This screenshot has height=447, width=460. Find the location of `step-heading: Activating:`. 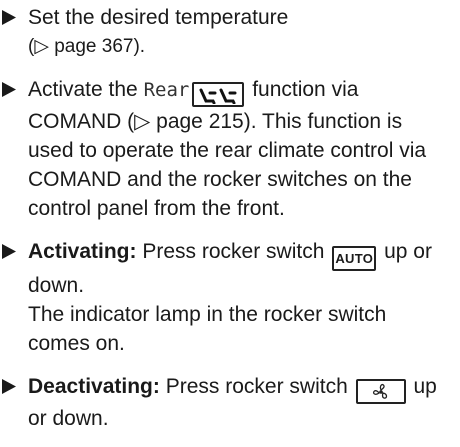

step-heading: Activating: is located at coordinates (82, 251).